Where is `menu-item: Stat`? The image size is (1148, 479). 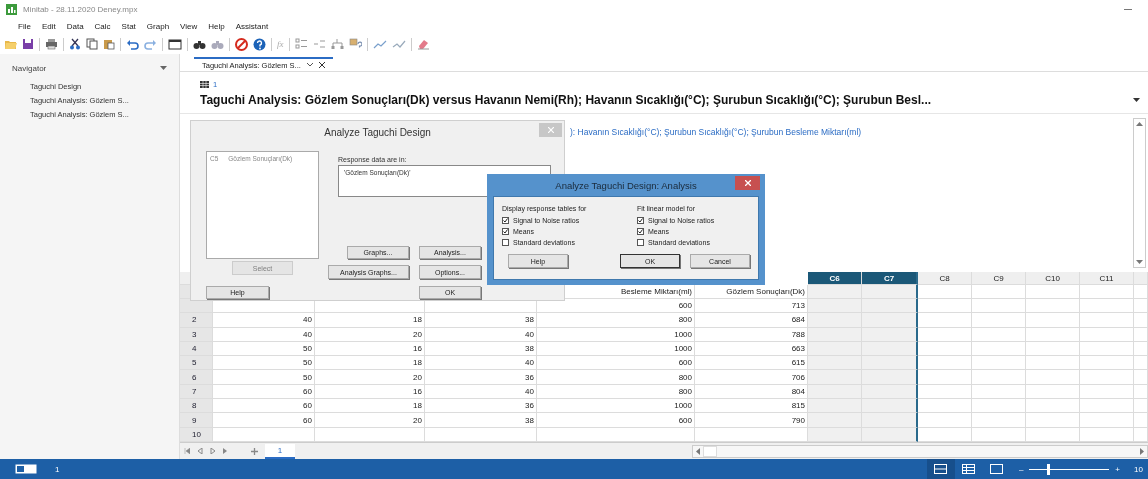
menu-item: Stat is located at coordinates (128, 26).